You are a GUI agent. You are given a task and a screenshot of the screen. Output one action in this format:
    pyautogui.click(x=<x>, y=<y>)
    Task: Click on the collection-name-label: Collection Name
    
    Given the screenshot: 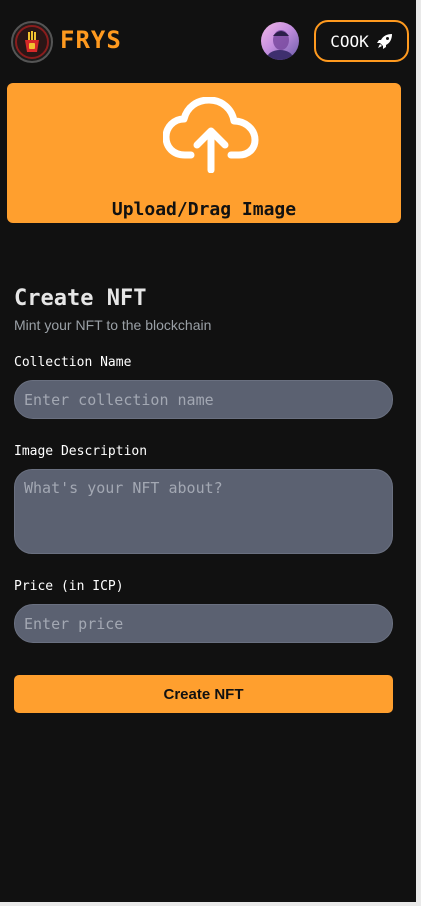 What is the action you would take?
    pyautogui.click(x=73, y=362)
    